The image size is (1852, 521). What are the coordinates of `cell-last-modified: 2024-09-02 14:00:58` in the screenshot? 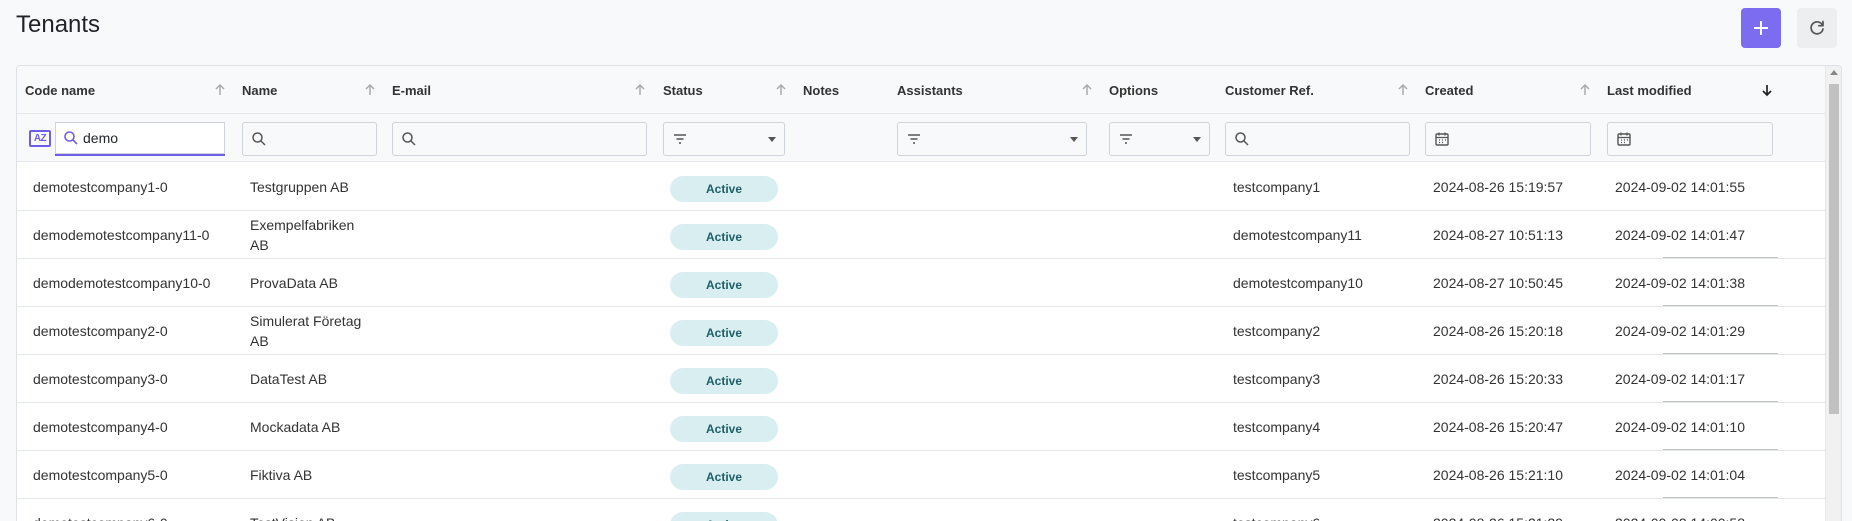 It's located at (1700, 510).